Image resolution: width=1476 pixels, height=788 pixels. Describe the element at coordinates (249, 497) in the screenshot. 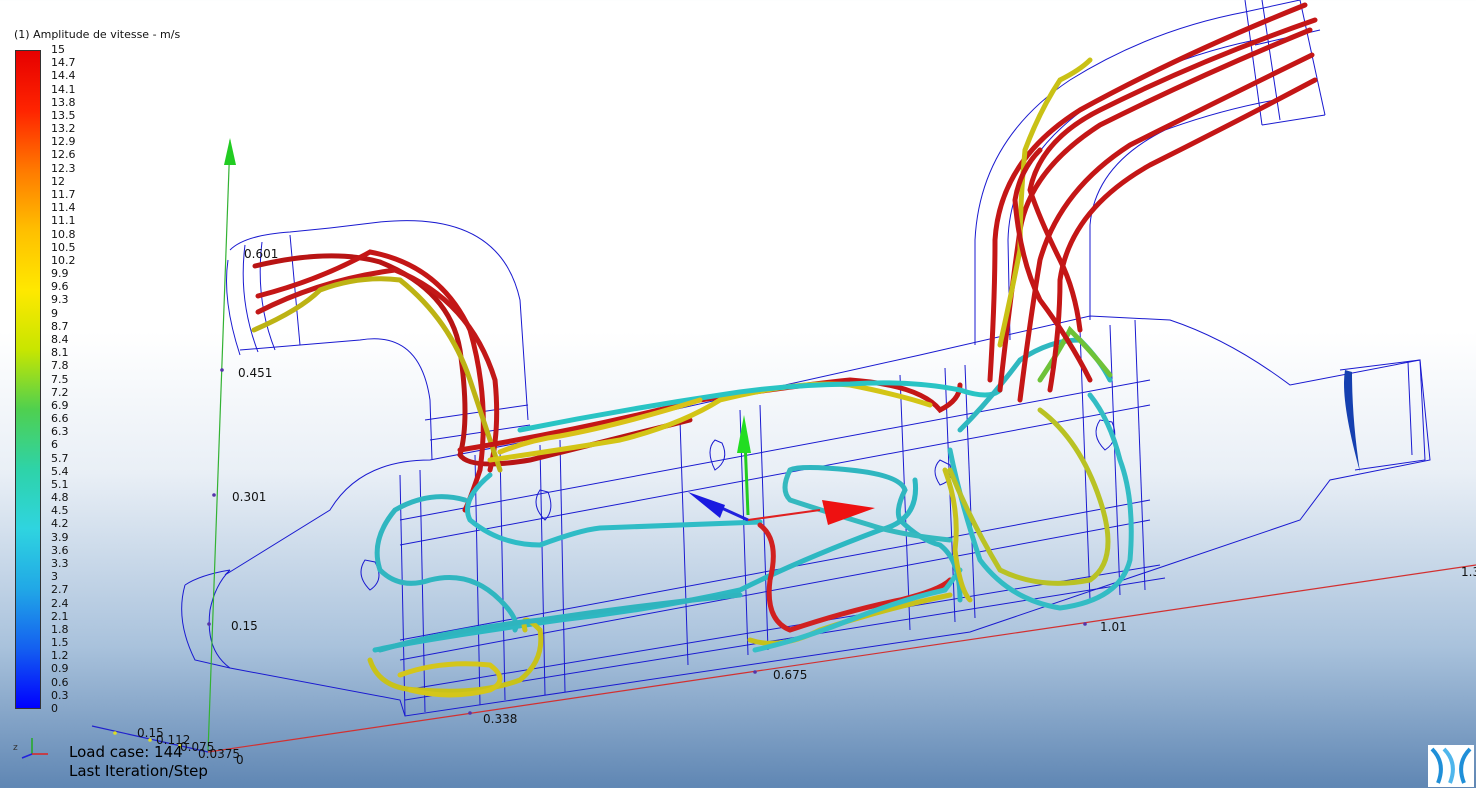

I see `vertical-axis-tick: 0.301` at that location.